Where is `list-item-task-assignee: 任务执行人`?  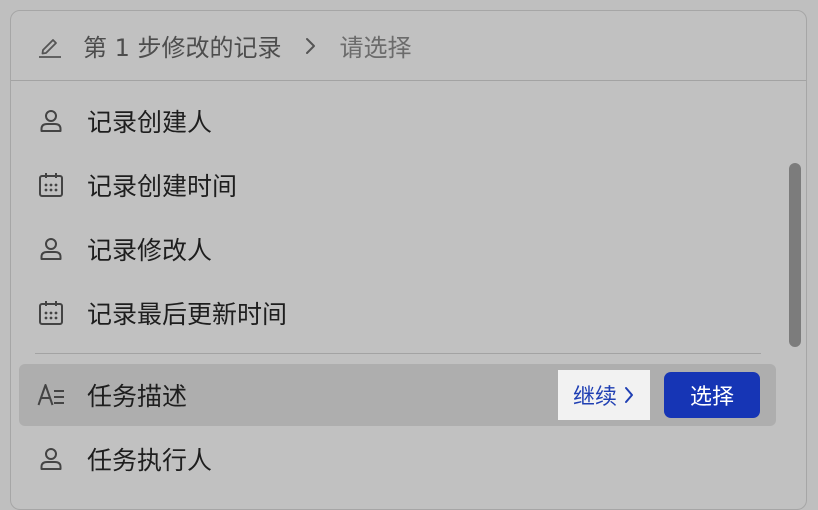 list-item-task-assignee: 任务执行人 is located at coordinates (397, 459).